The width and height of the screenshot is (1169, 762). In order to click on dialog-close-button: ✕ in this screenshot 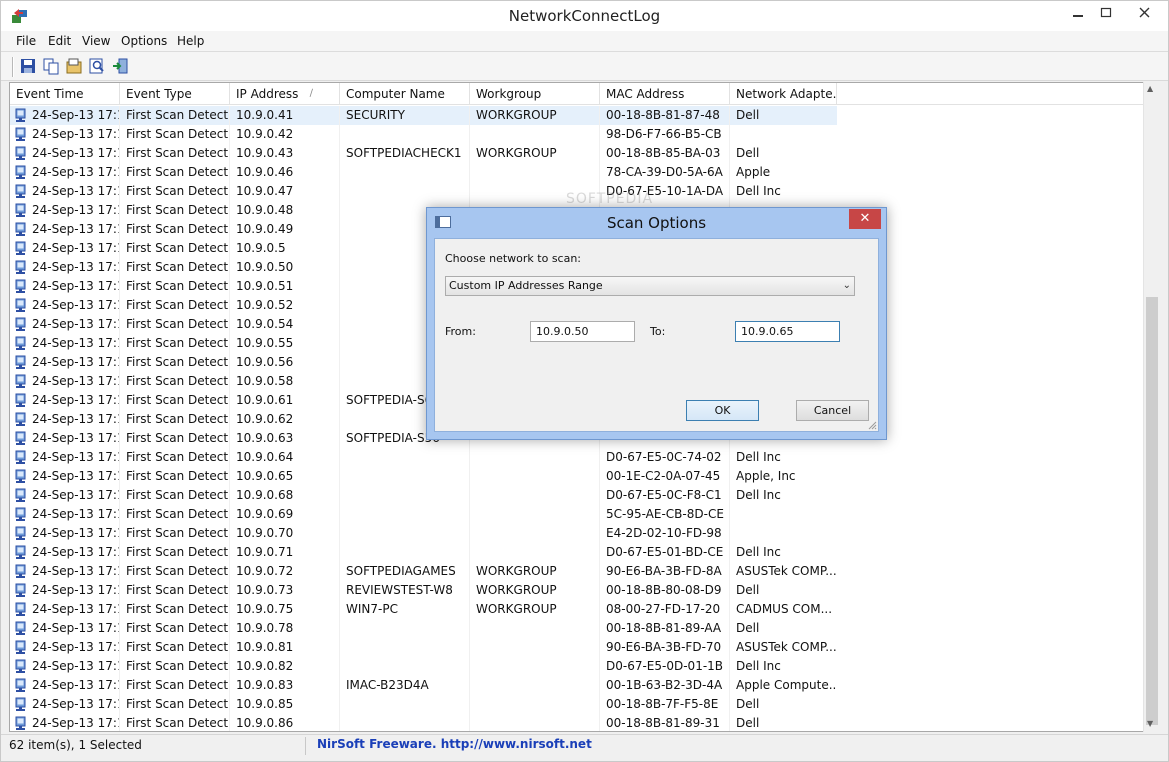, I will do `click(865, 219)`.